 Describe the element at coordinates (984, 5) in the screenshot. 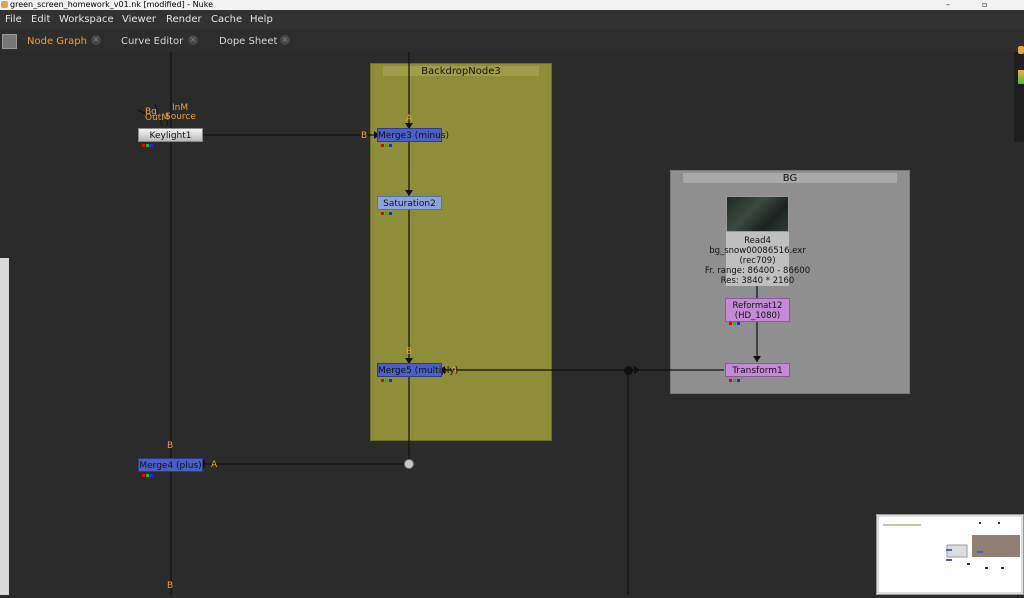

I see `maximize-button: ▫` at that location.